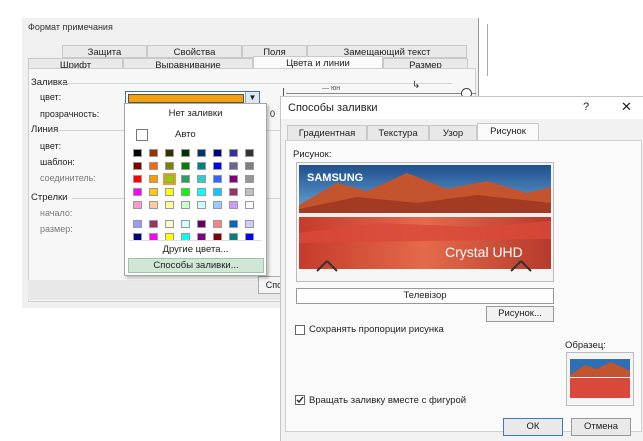 This screenshot has width=643, height=441. What do you see at coordinates (70, 114) in the screenshot?
I see `transparency-label: прозрачность:` at bounding box center [70, 114].